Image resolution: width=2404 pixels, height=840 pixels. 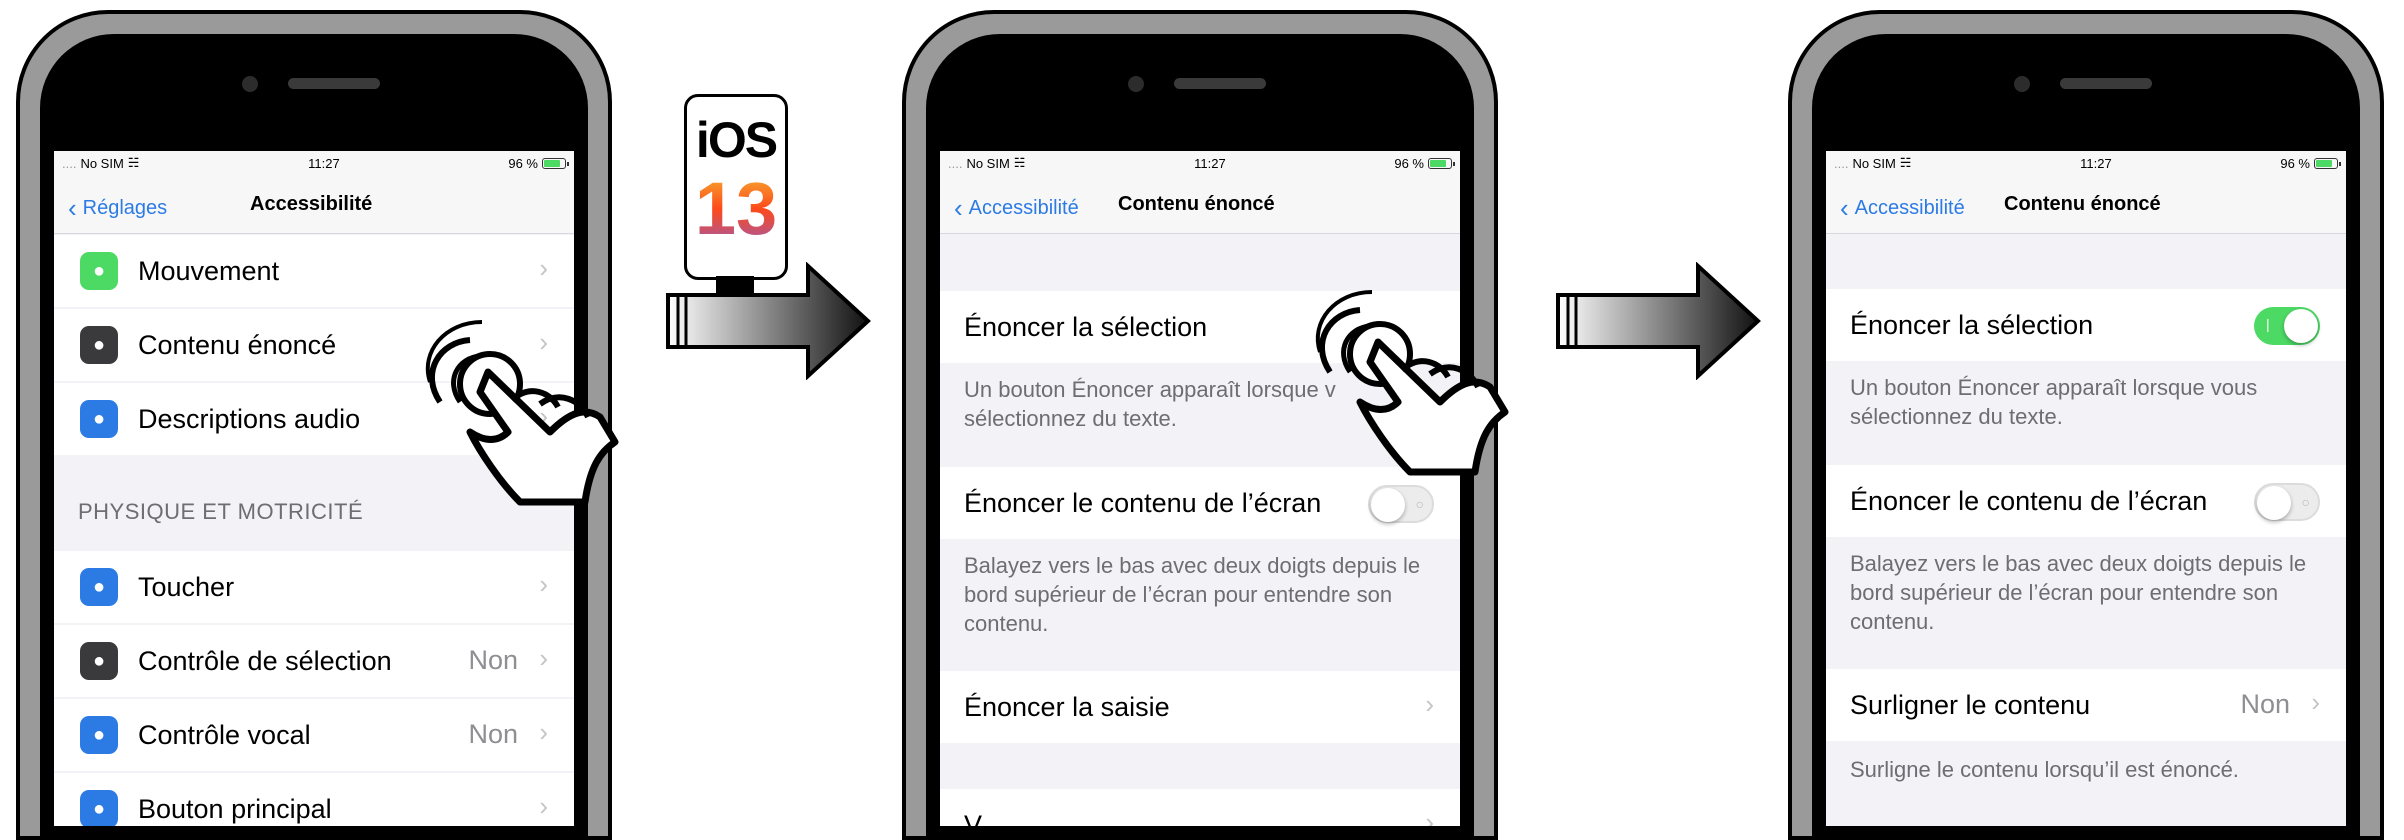 I want to click on row-label: Mouvement, so click(x=209, y=270).